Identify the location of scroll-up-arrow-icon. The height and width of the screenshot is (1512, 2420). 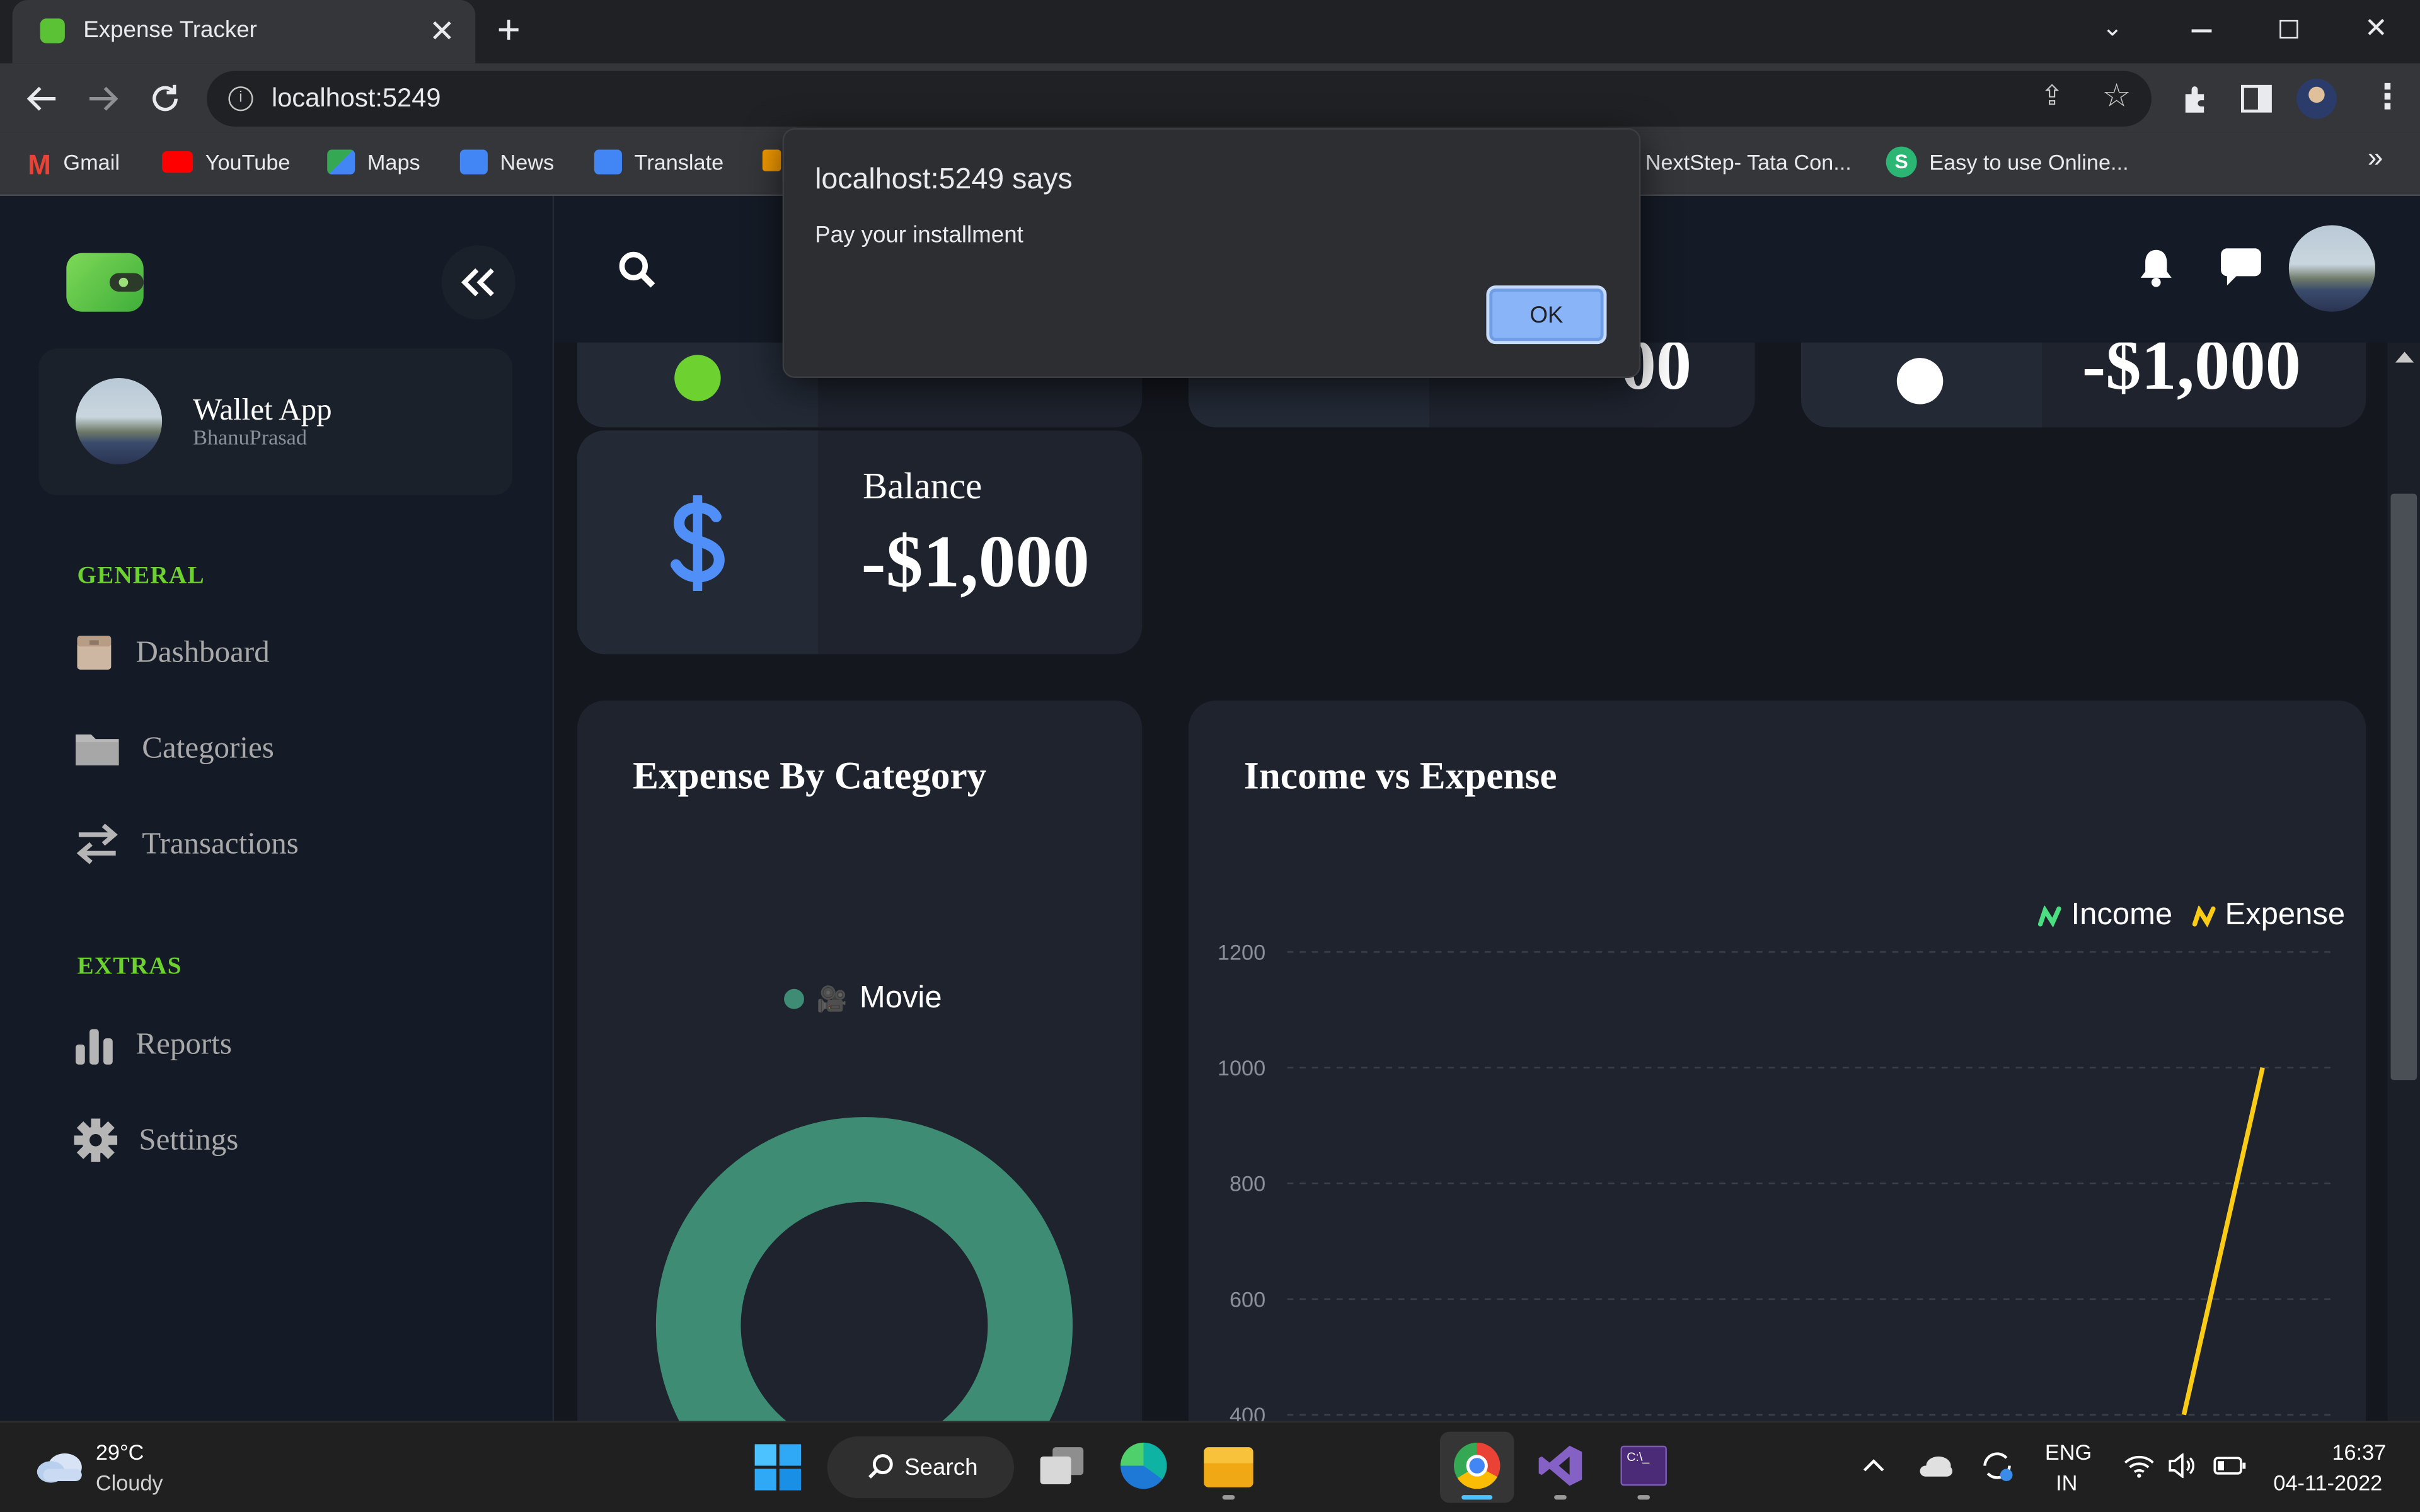
(2404, 357).